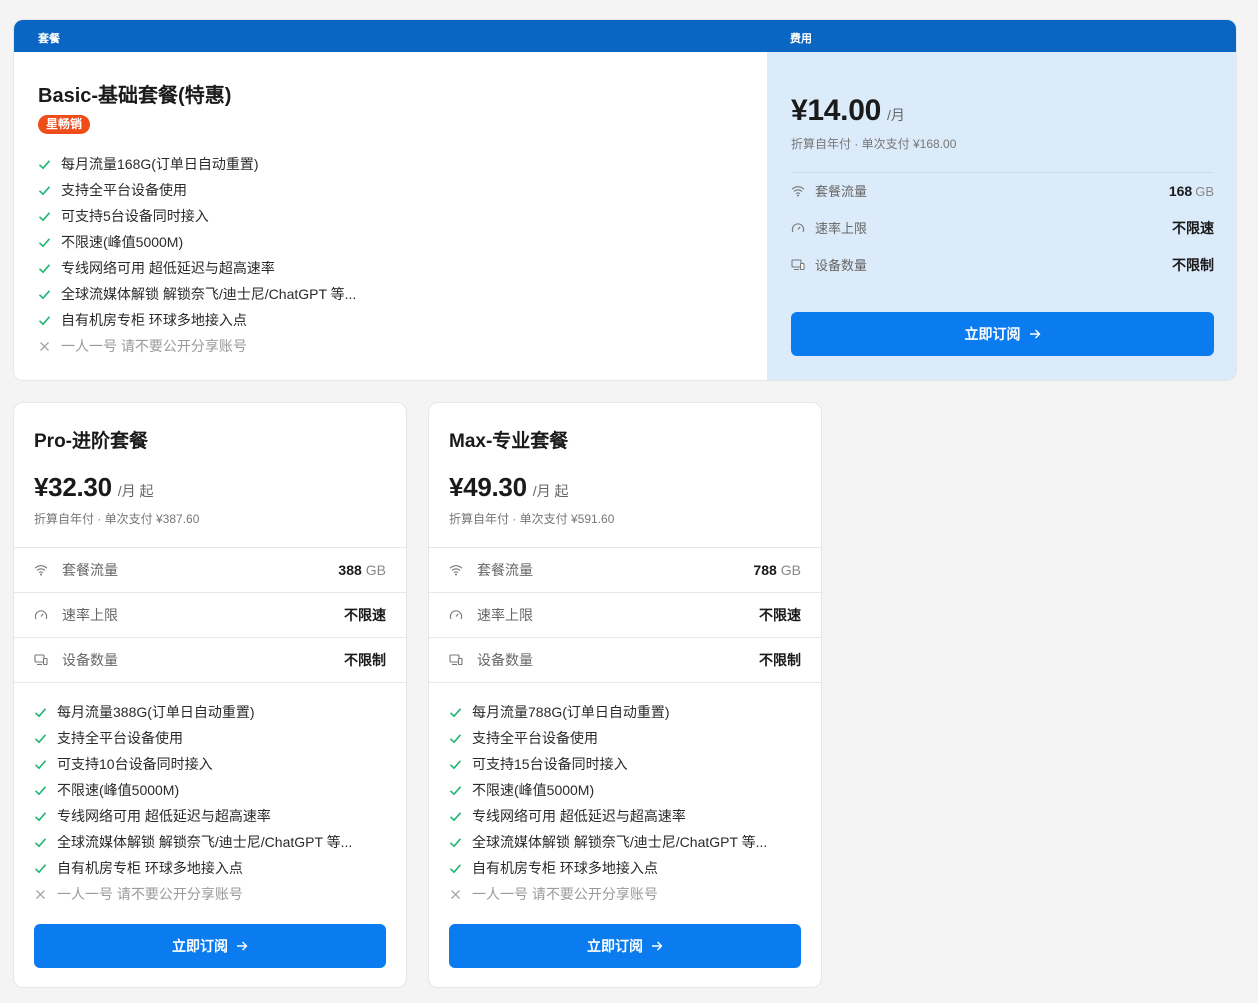  I want to click on feature-text: 每月流量388G(订单日自动重置), so click(156, 712).